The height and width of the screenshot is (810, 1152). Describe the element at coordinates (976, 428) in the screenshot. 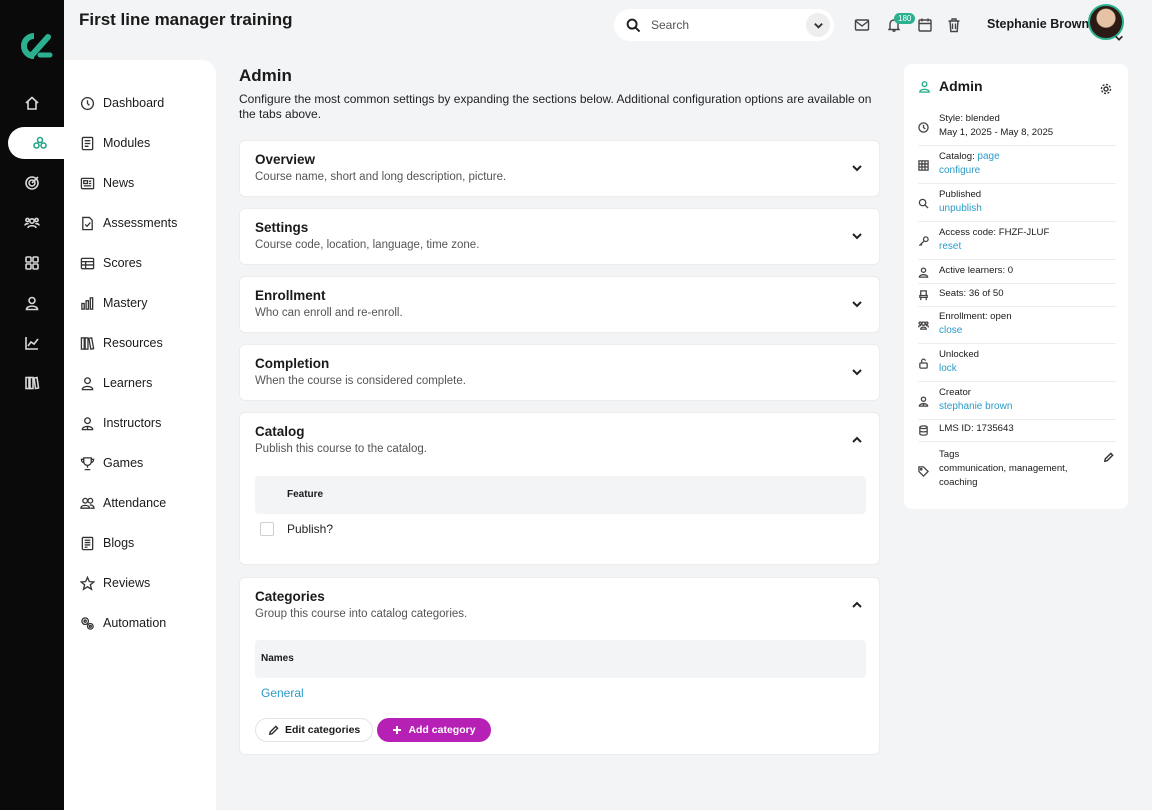

I see `lms-id-text: LMS ID: 1735643` at that location.